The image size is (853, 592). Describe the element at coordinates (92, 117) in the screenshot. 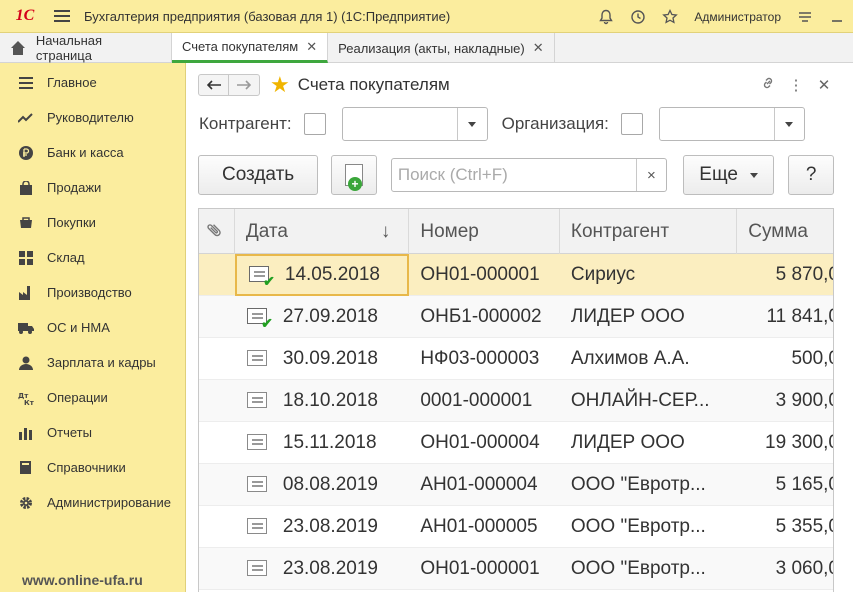

I see `sidebar-item-manager: Руководителю` at that location.